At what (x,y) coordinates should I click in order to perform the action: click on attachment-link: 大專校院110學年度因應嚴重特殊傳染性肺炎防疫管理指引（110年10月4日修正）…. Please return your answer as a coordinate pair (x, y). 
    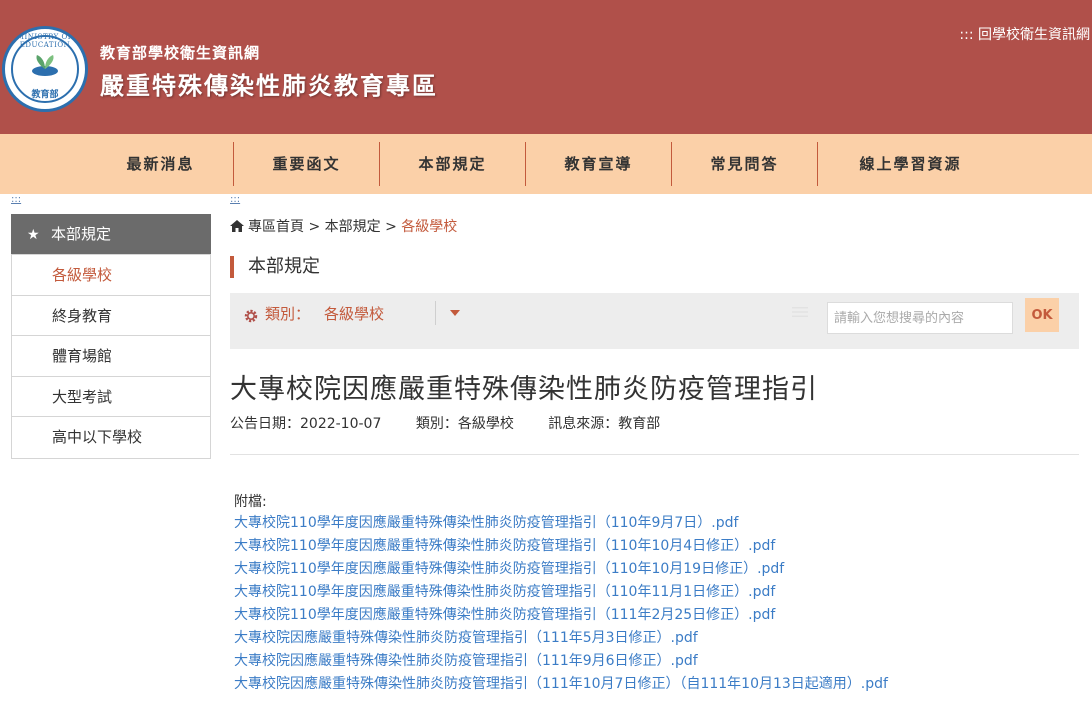
    Looking at the image, I should click on (504, 546).